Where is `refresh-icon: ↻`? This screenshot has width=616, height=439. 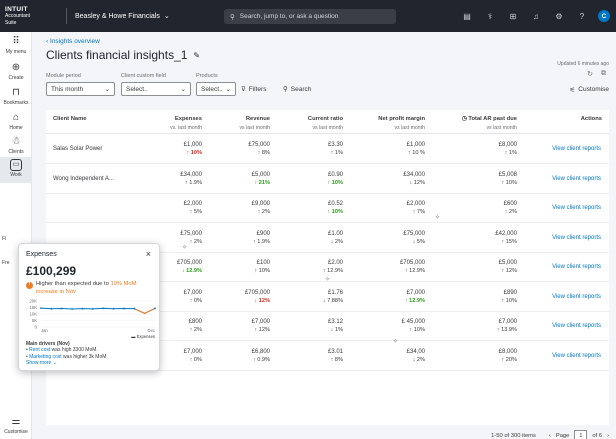
refresh-icon: ↻ is located at coordinates (590, 74).